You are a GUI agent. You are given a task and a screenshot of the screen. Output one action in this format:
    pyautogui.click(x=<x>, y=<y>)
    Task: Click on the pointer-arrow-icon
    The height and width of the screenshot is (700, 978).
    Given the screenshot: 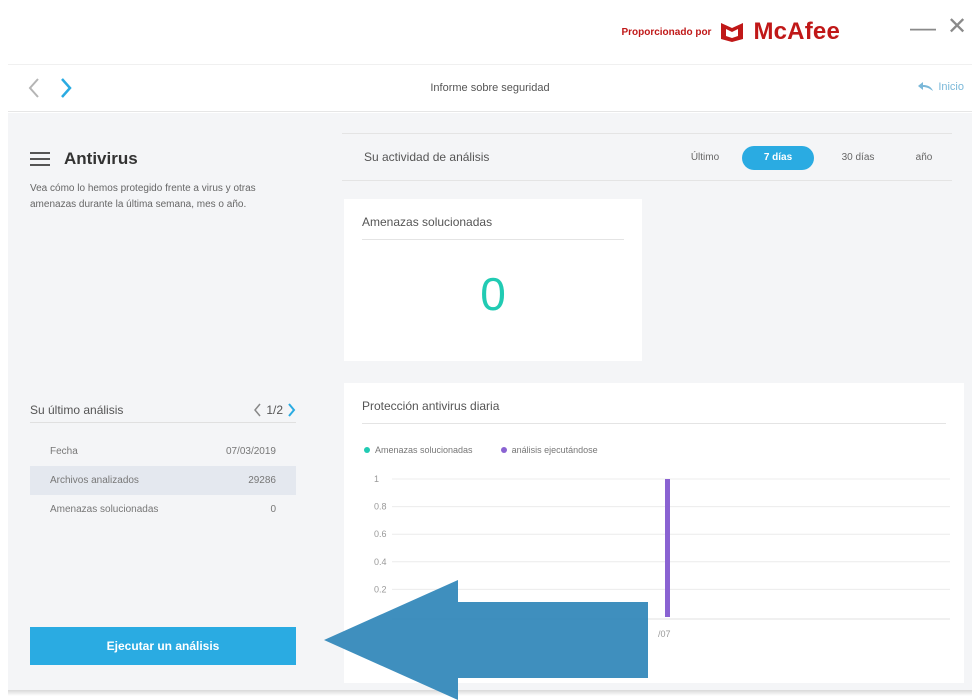 What is the action you would take?
    pyautogui.click(x=486, y=640)
    